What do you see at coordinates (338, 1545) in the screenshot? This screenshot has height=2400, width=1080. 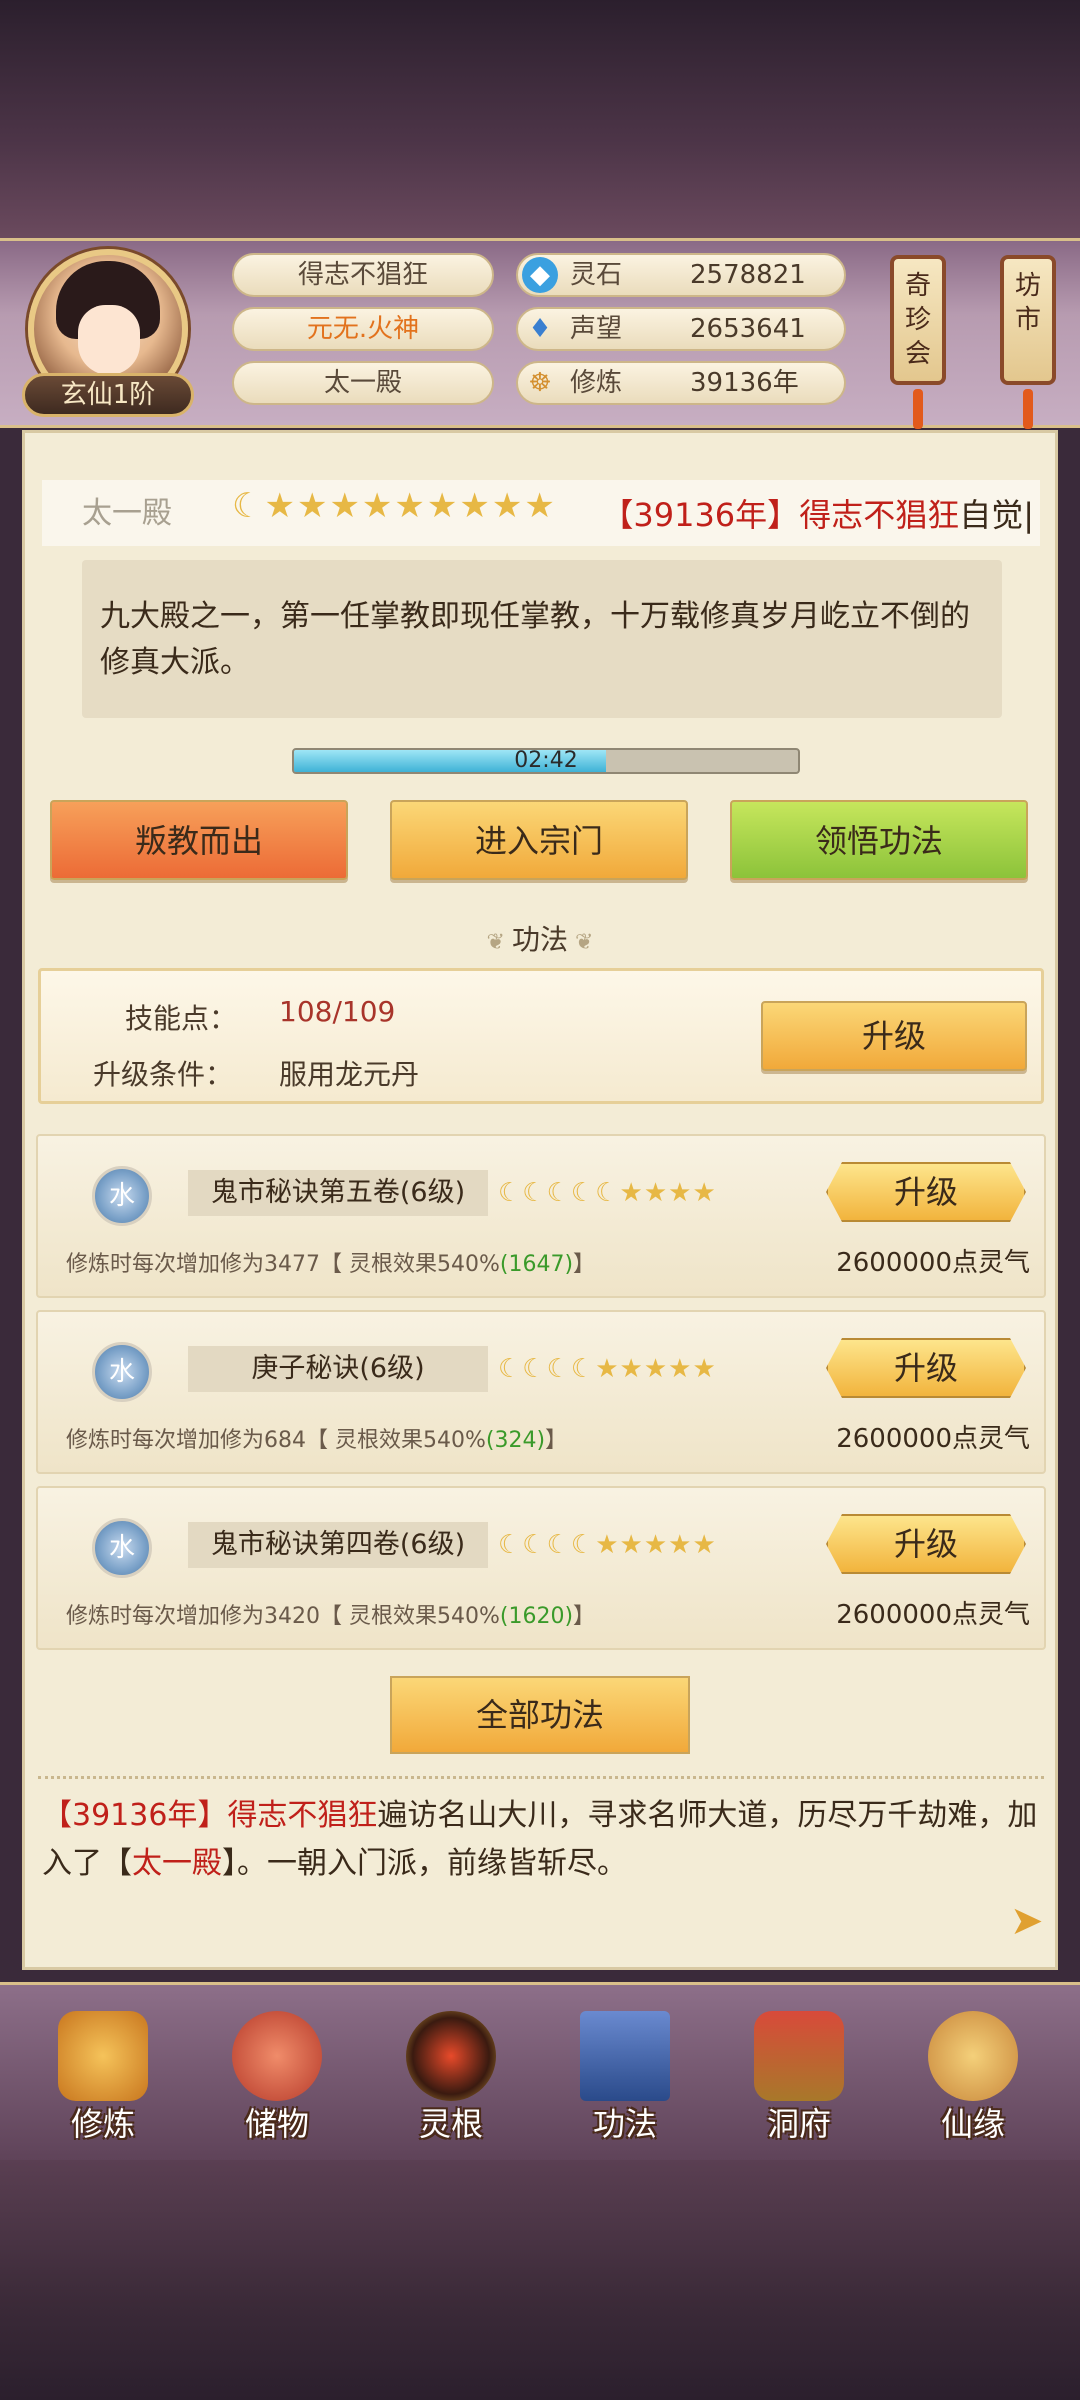 I see `technique-name: 鬼市秘诀第四卷(6级)` at bounding box center [338, 1545].